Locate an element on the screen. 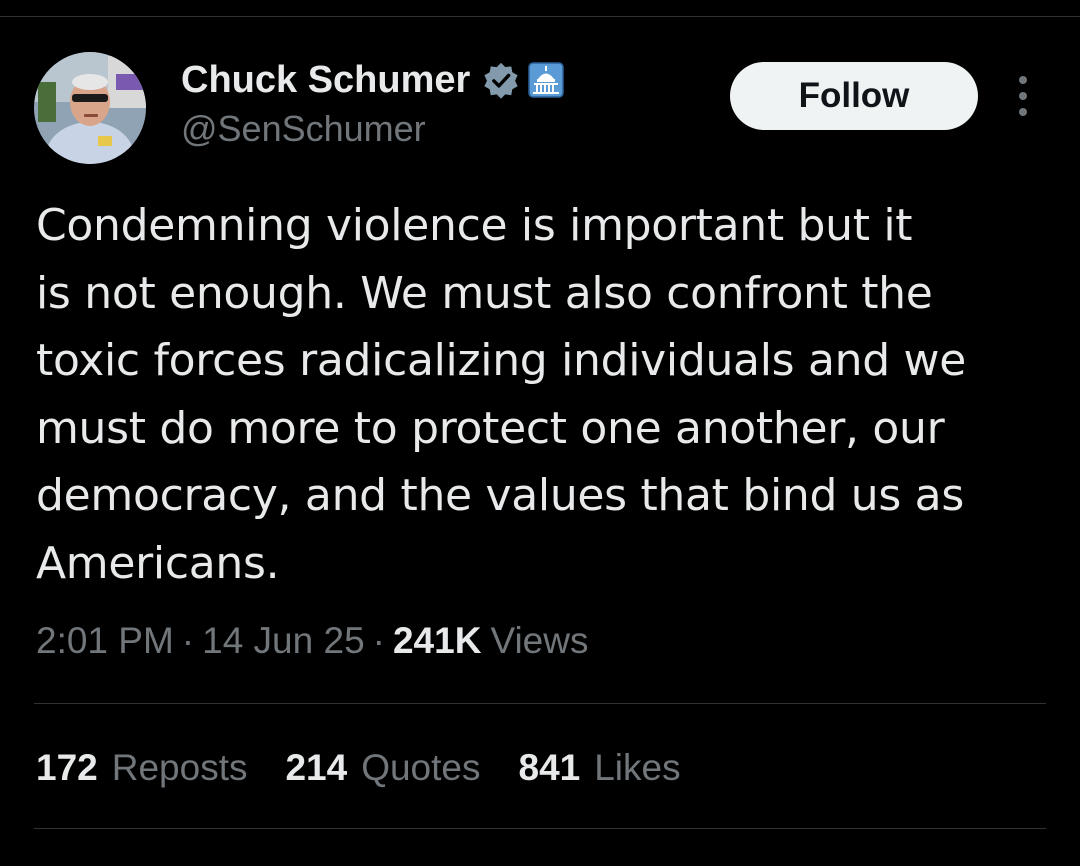  engagement-stats: 172 Reposts 214 Quotes 841 Likes is located at coordinates (377, 768).